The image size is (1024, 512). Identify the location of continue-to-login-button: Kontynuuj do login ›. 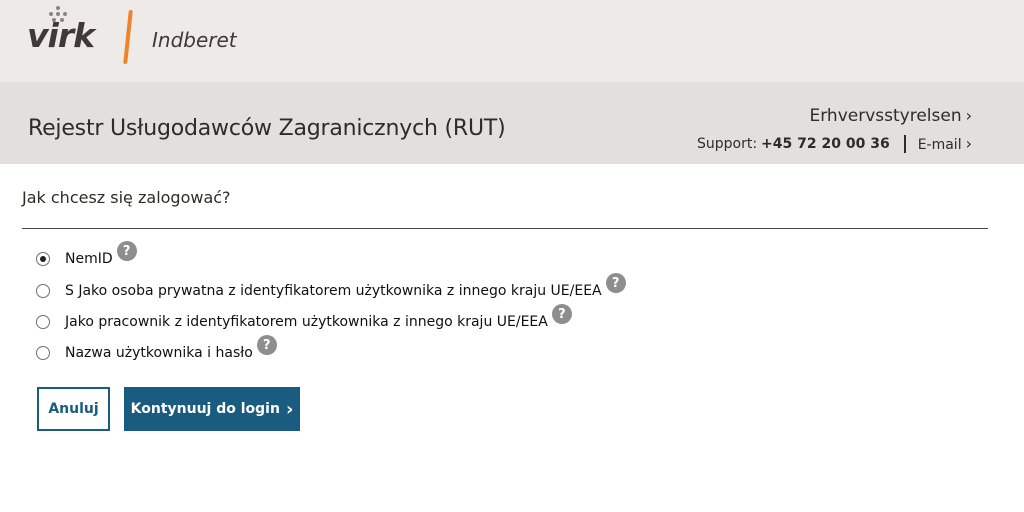
(212, 409).